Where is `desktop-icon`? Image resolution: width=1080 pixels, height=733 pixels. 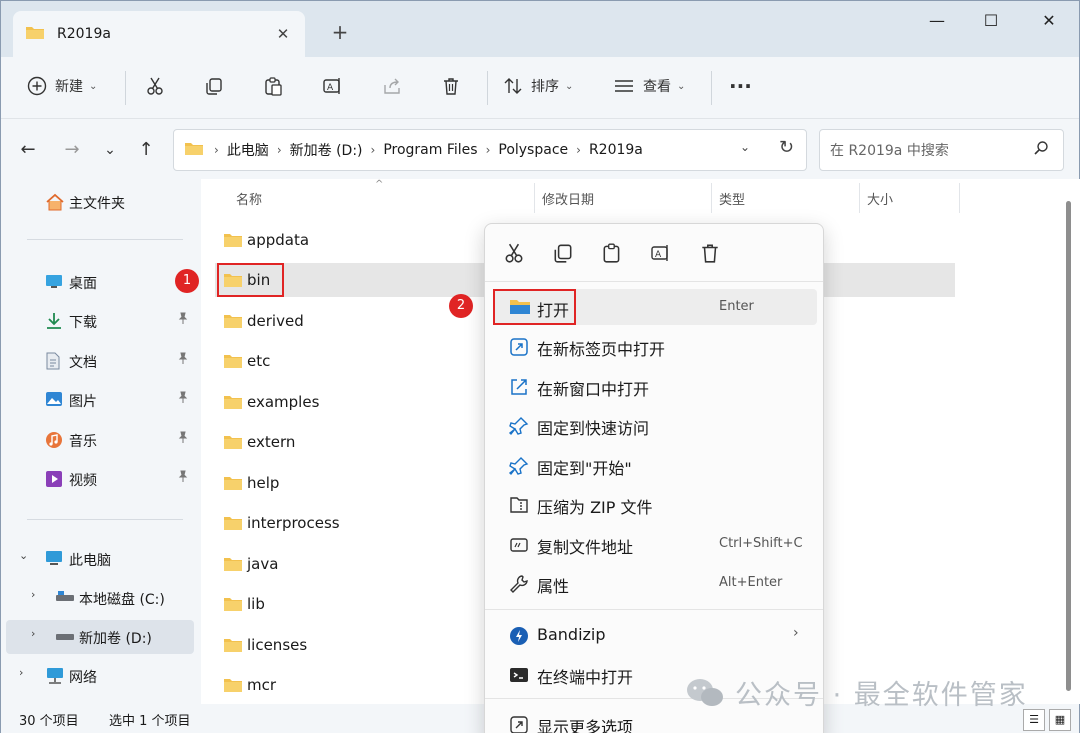
desktop-icon is located at coordinates (54, 282).